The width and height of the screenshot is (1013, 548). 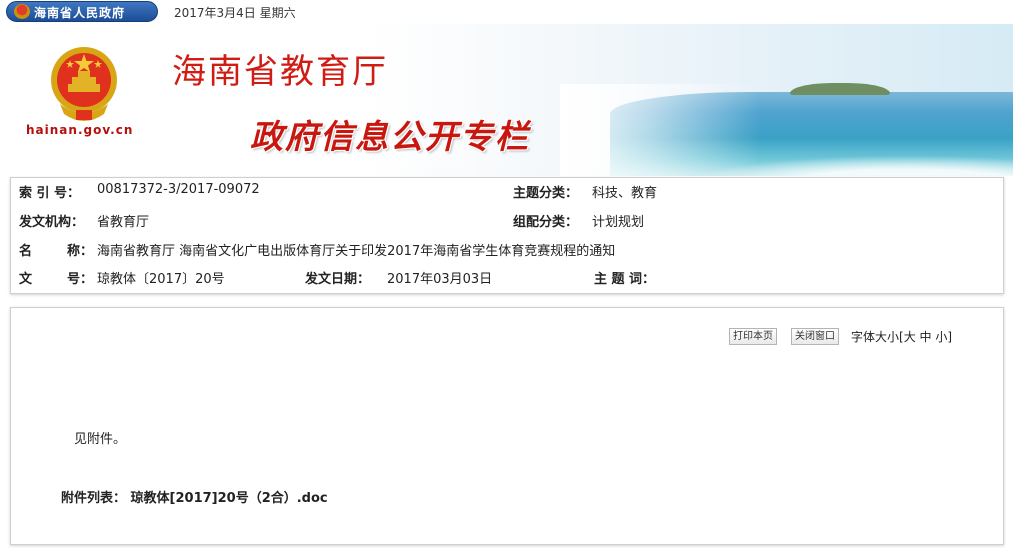 I want to click on topic-value: 科技、教育, so click(x=625, y=193).